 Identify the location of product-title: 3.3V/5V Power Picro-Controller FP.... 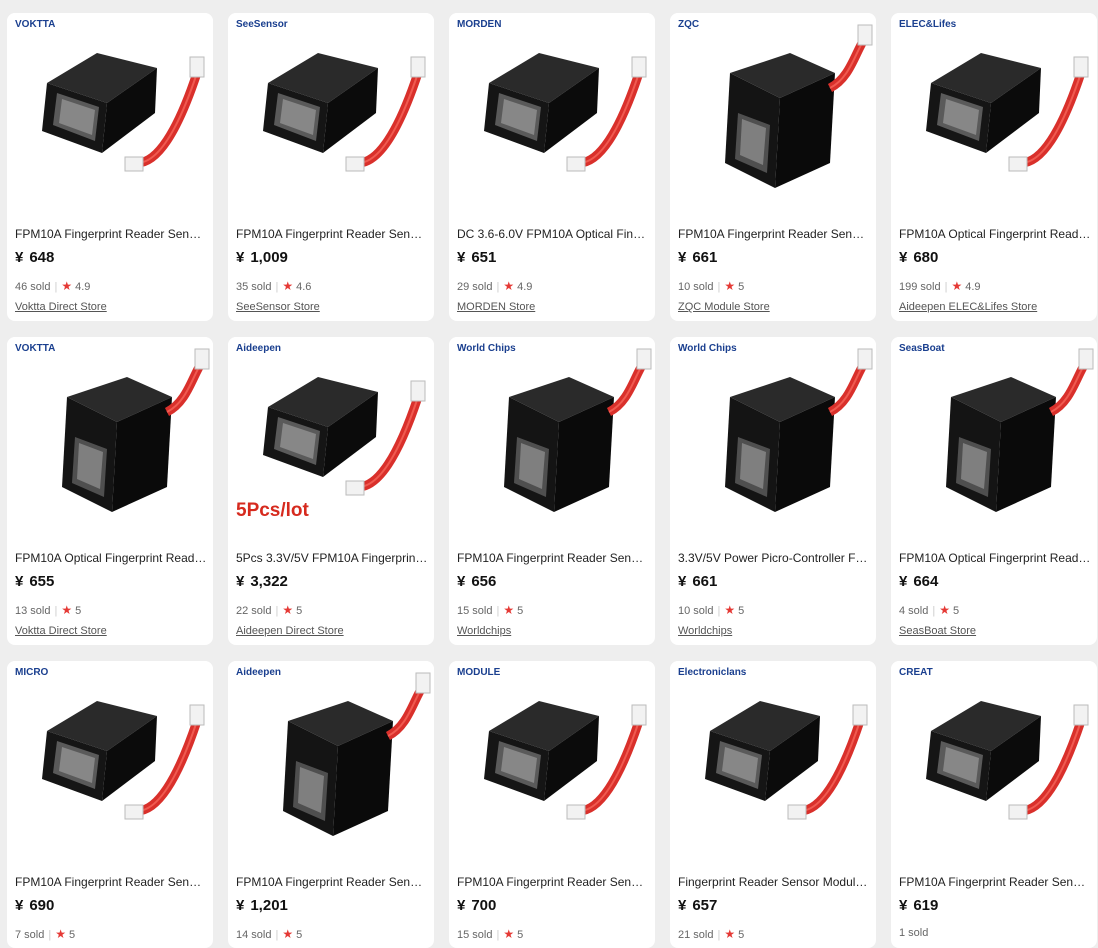
(774, 558).